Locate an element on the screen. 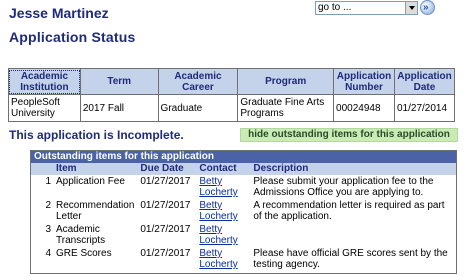 This screenshot has height=276, width=474. cell-app-number: 00024948 is located at coordinates (364, 108).